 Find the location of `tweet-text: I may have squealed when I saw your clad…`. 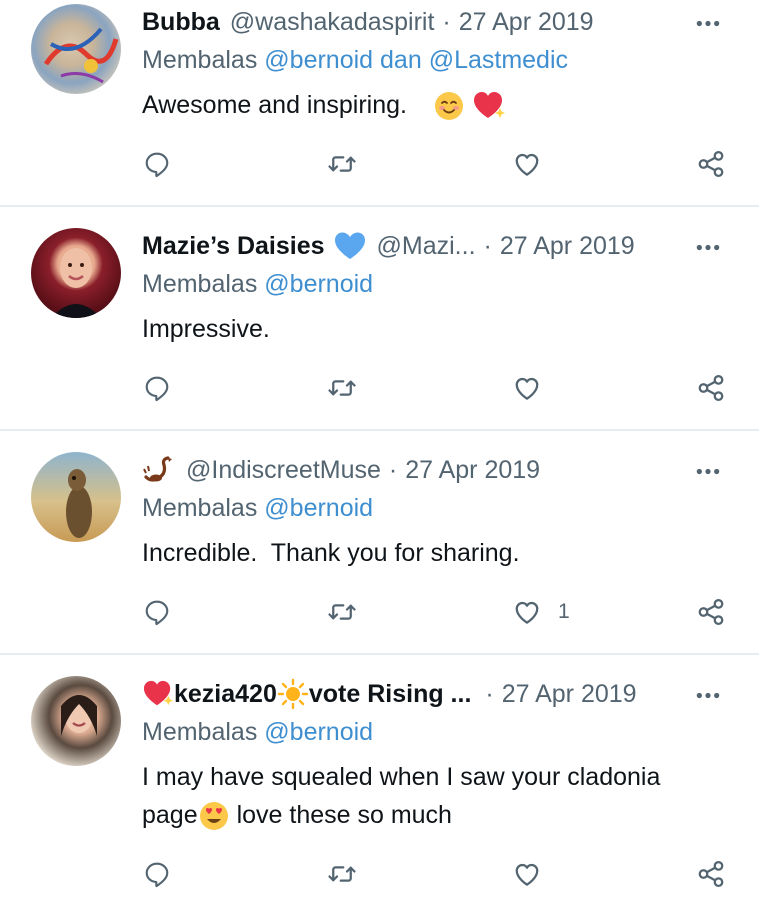

tweet-text: I may have squealed when I saw your clad… is located at coordinates (401, 796).